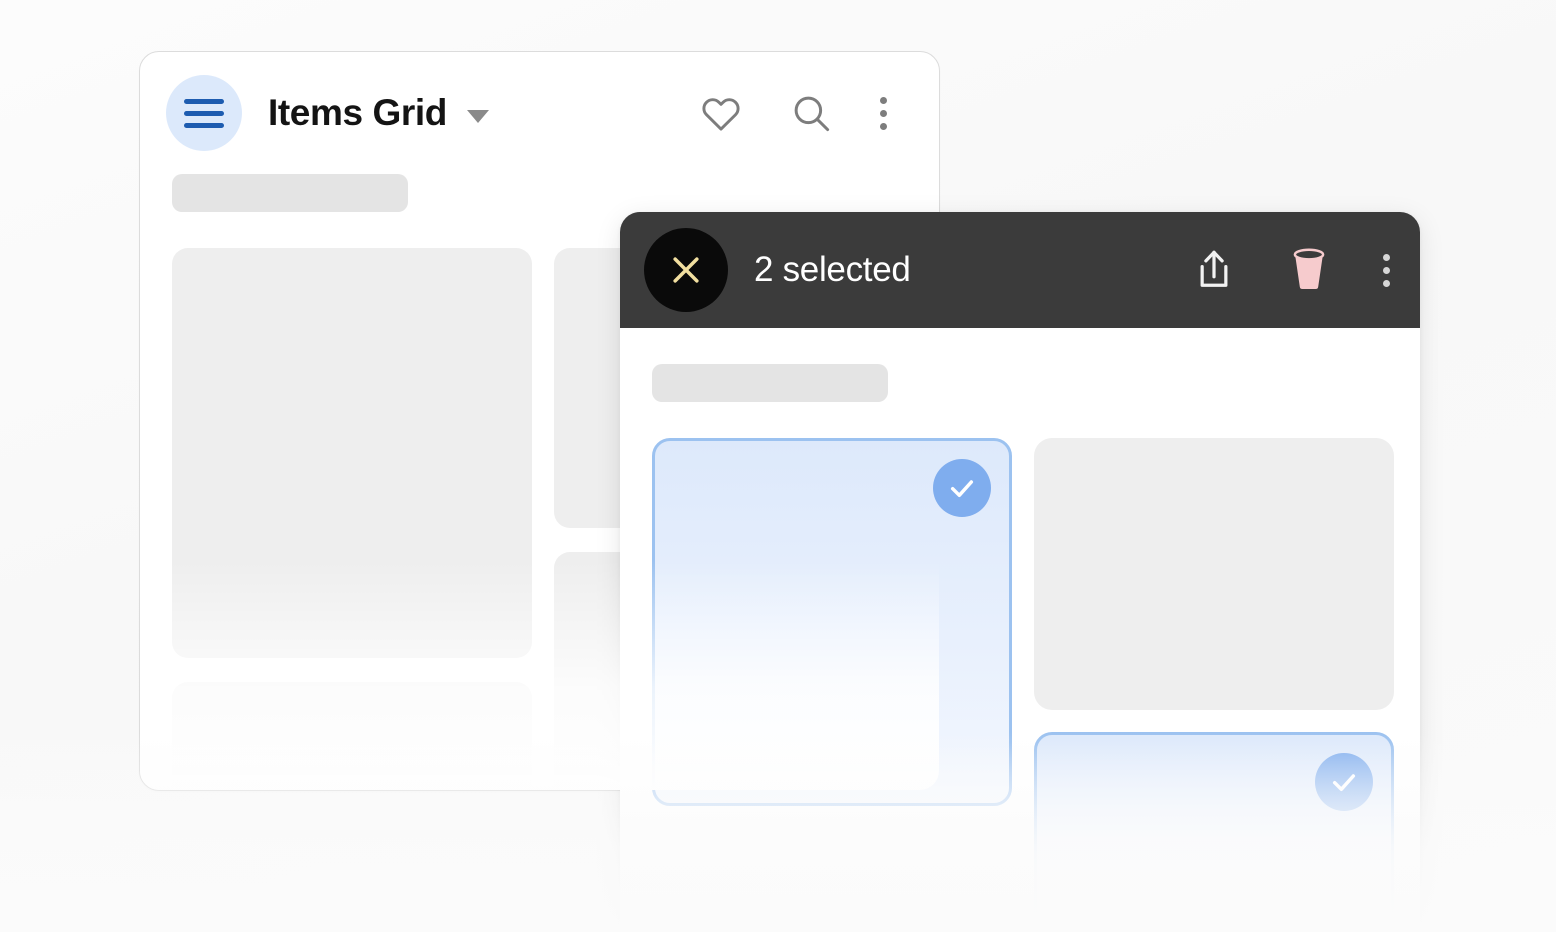 The width and height of the screenshot is (1556, 932). What do you see at coordinates (478, 116) in the screenshot?
I see `chevron-down-icon` at bounding box center [478, 116].